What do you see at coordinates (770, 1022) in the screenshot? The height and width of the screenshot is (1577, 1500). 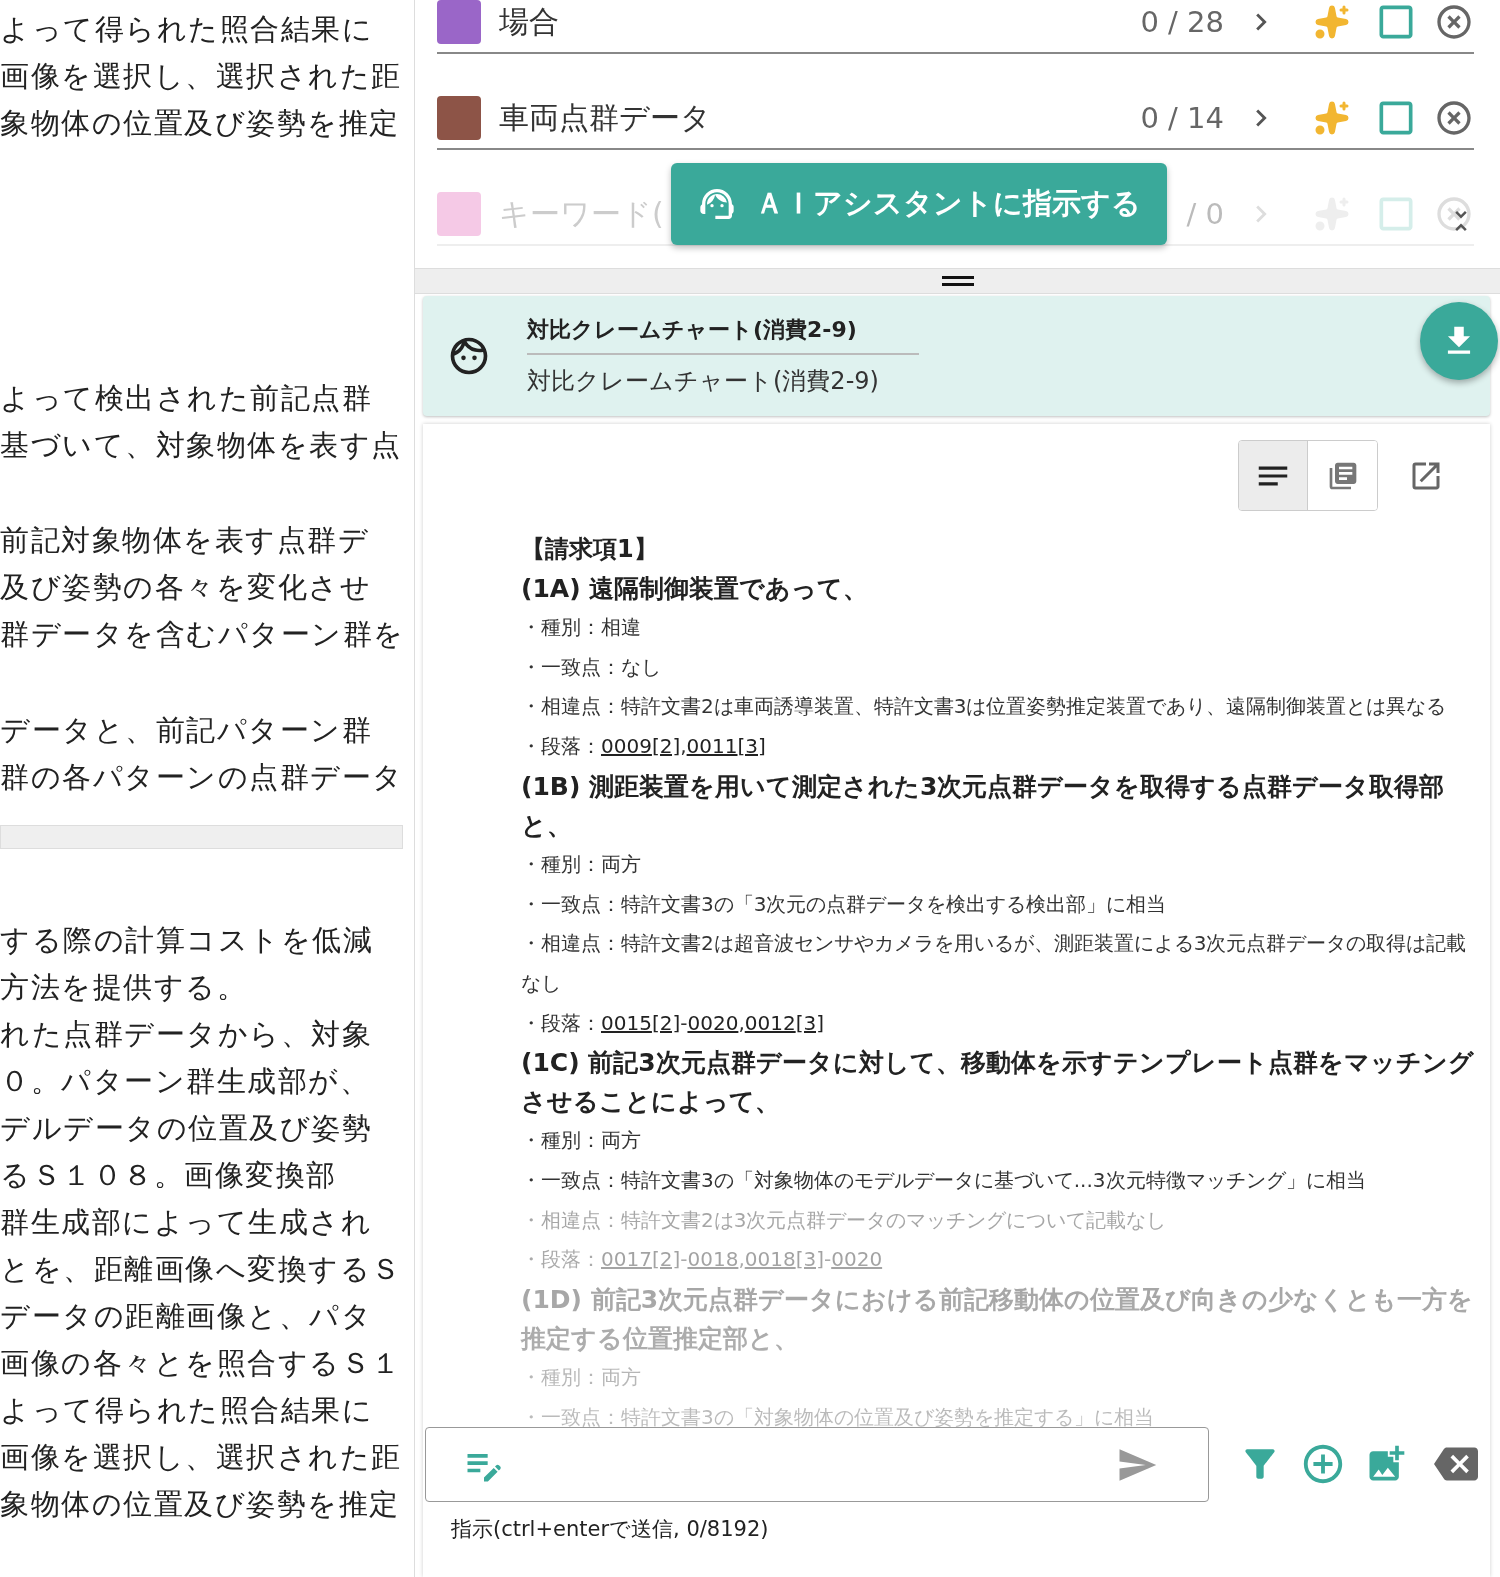 I see `paragraph-link: 0012` at bounding box center [770, 1022].